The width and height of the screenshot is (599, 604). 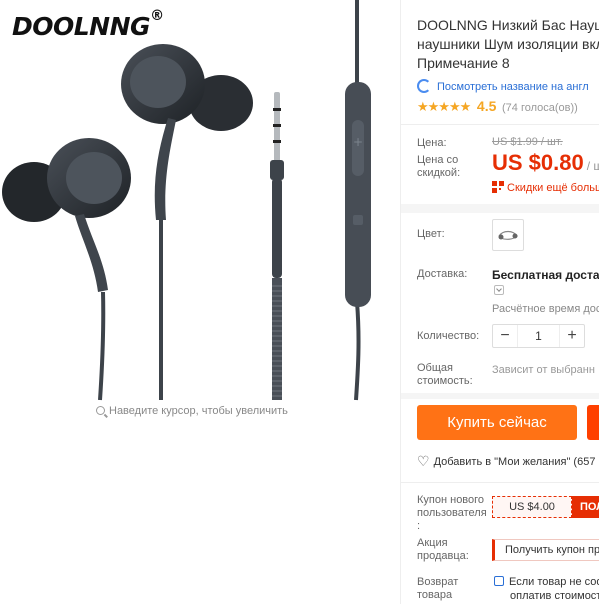 I want to click on rating-count: (74 голоса(ов)), so click(x=540, y=108).